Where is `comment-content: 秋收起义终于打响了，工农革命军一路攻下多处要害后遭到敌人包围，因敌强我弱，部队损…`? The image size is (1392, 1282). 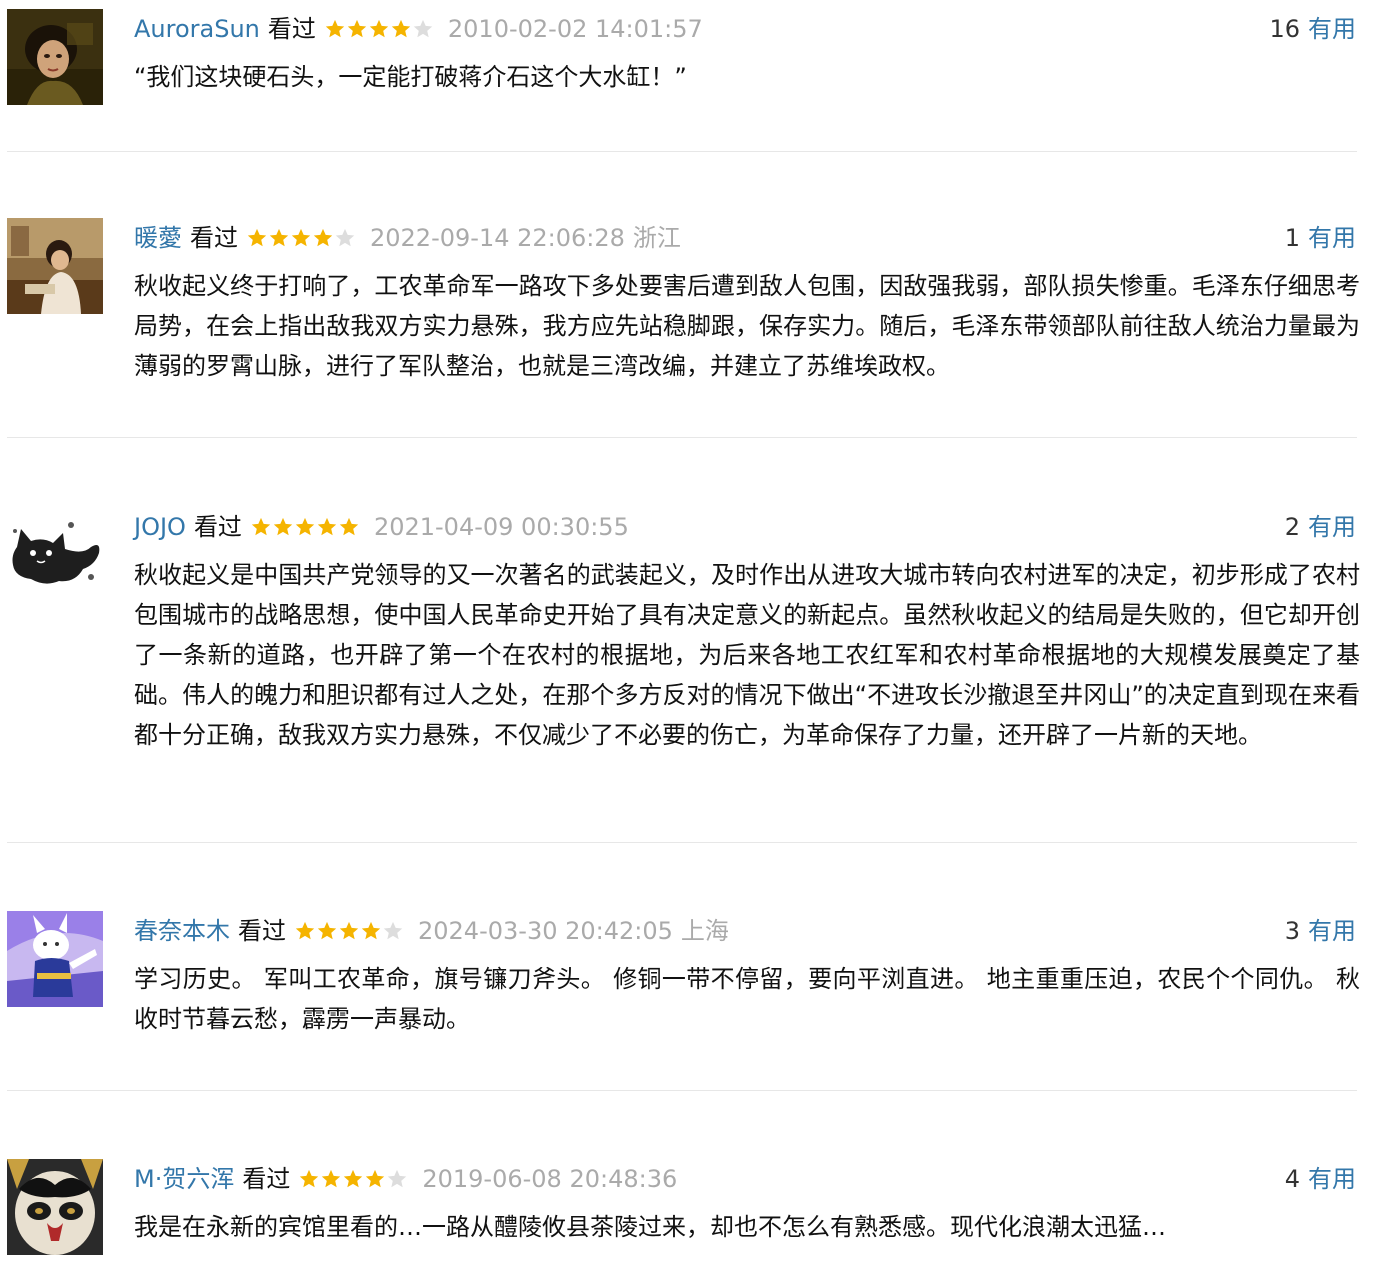 comment-content: 秋收起义终于打响了，工农革命军一路攻下多处要害后遭到敌人包围，因敌强我弱，部队损… is located at coordinates (747, 326).